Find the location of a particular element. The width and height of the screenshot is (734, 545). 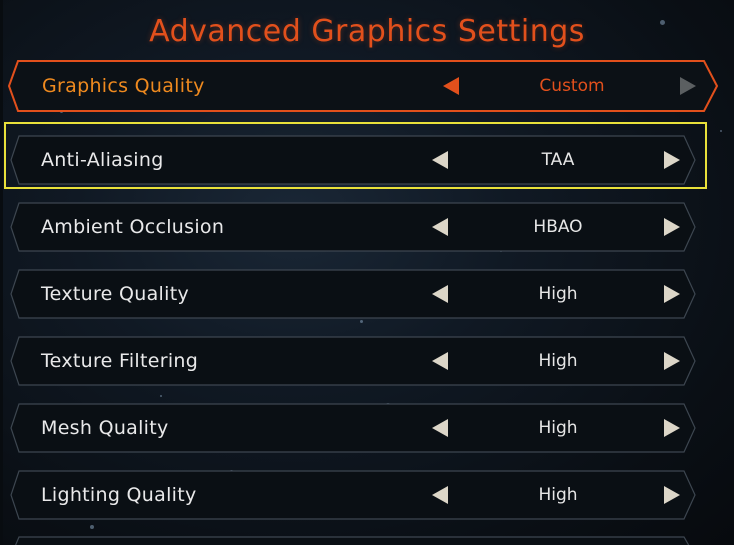

setting-row-partial is located at coordinates (353, 540).